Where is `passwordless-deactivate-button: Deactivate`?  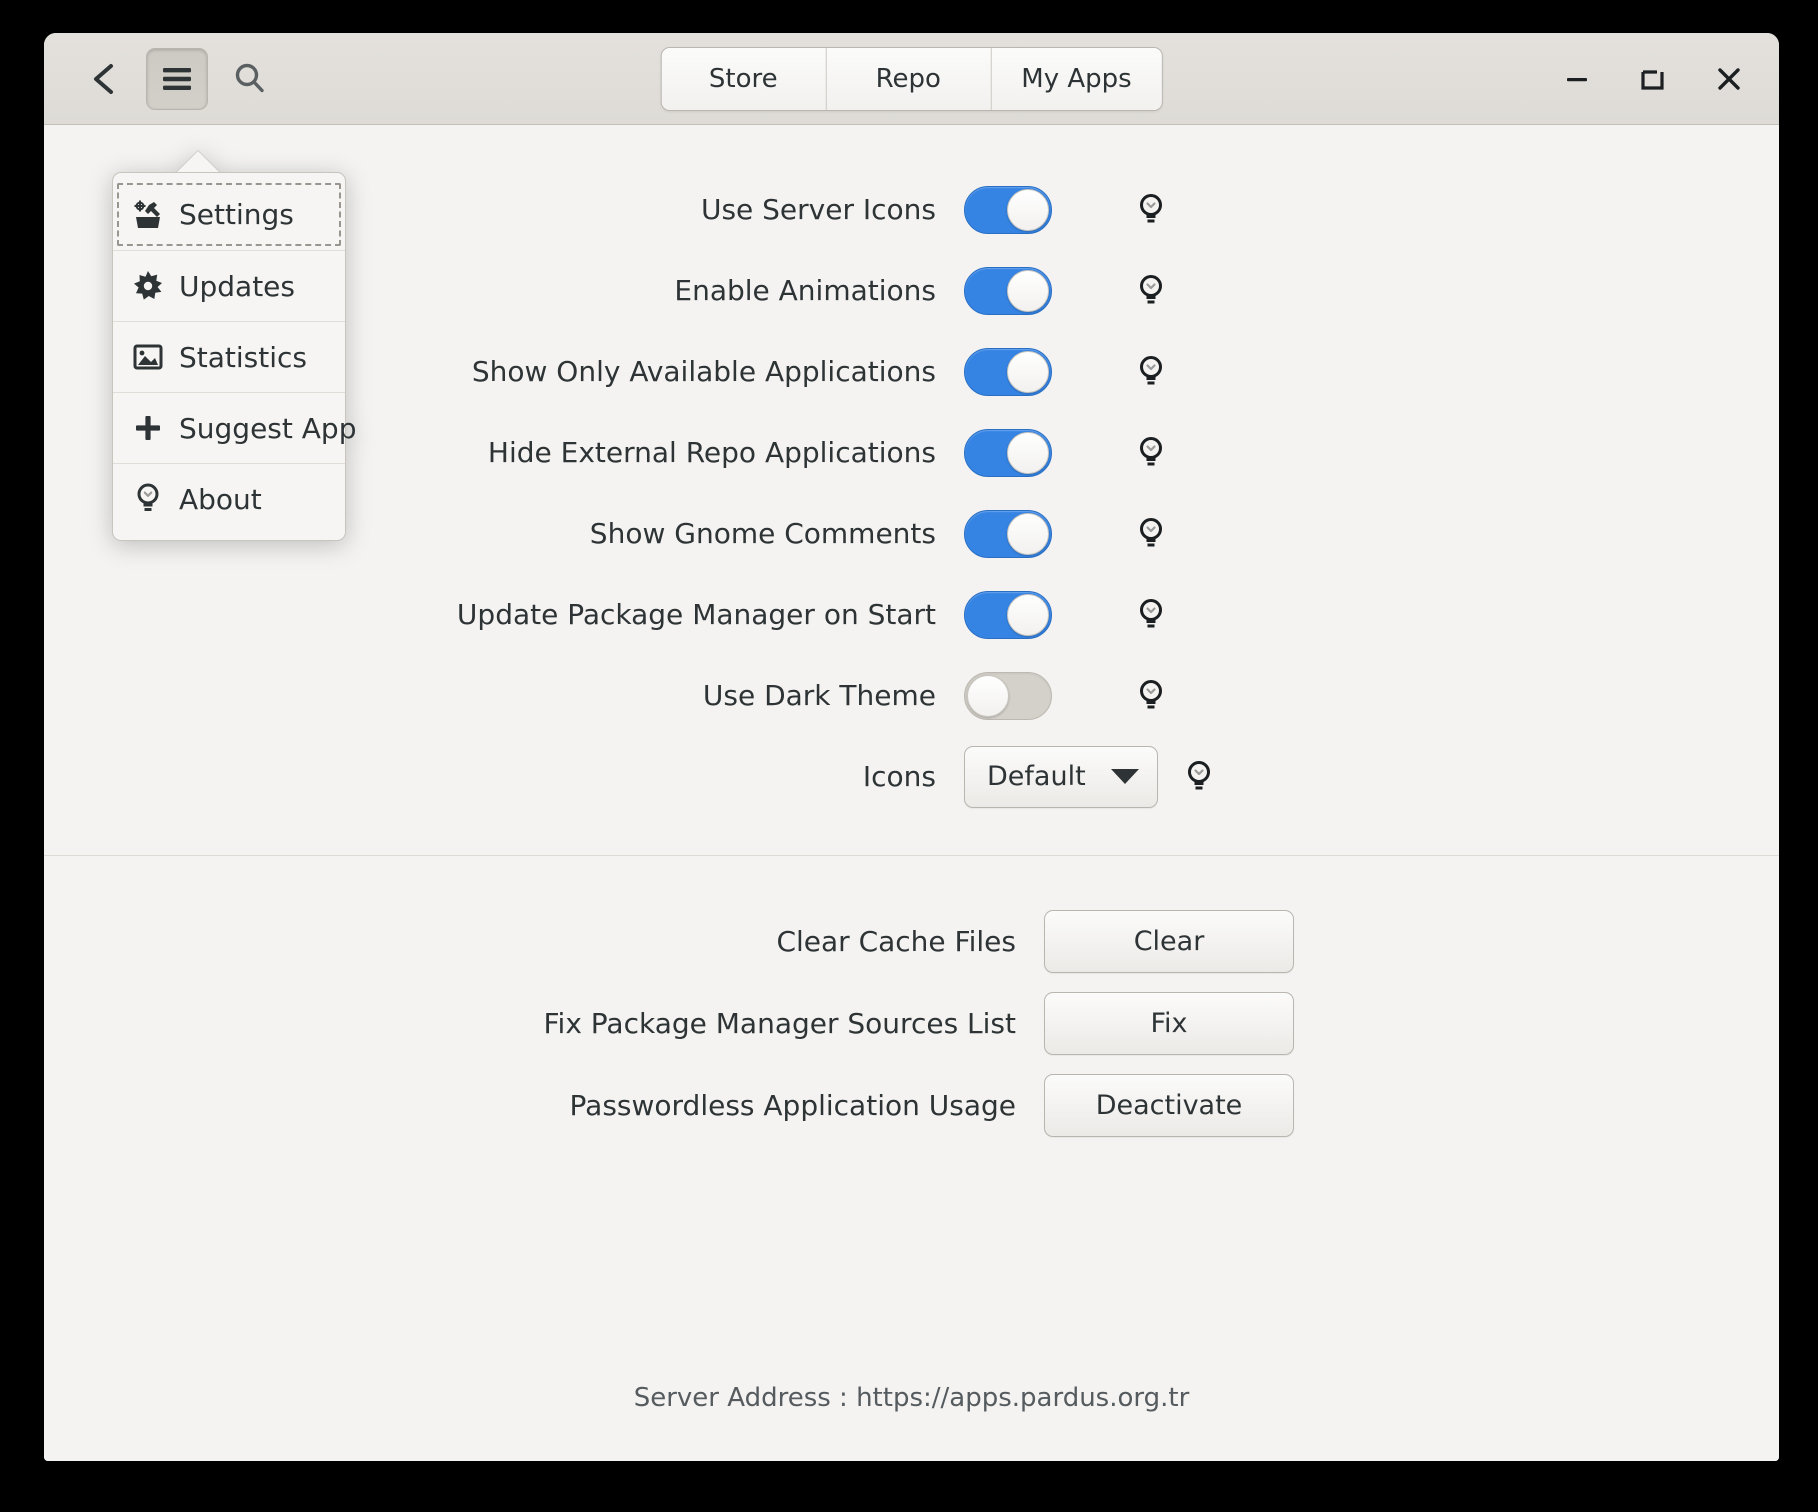 passwordless-deactivate-button: Deactivate is located at coordinates (1169, 1105).